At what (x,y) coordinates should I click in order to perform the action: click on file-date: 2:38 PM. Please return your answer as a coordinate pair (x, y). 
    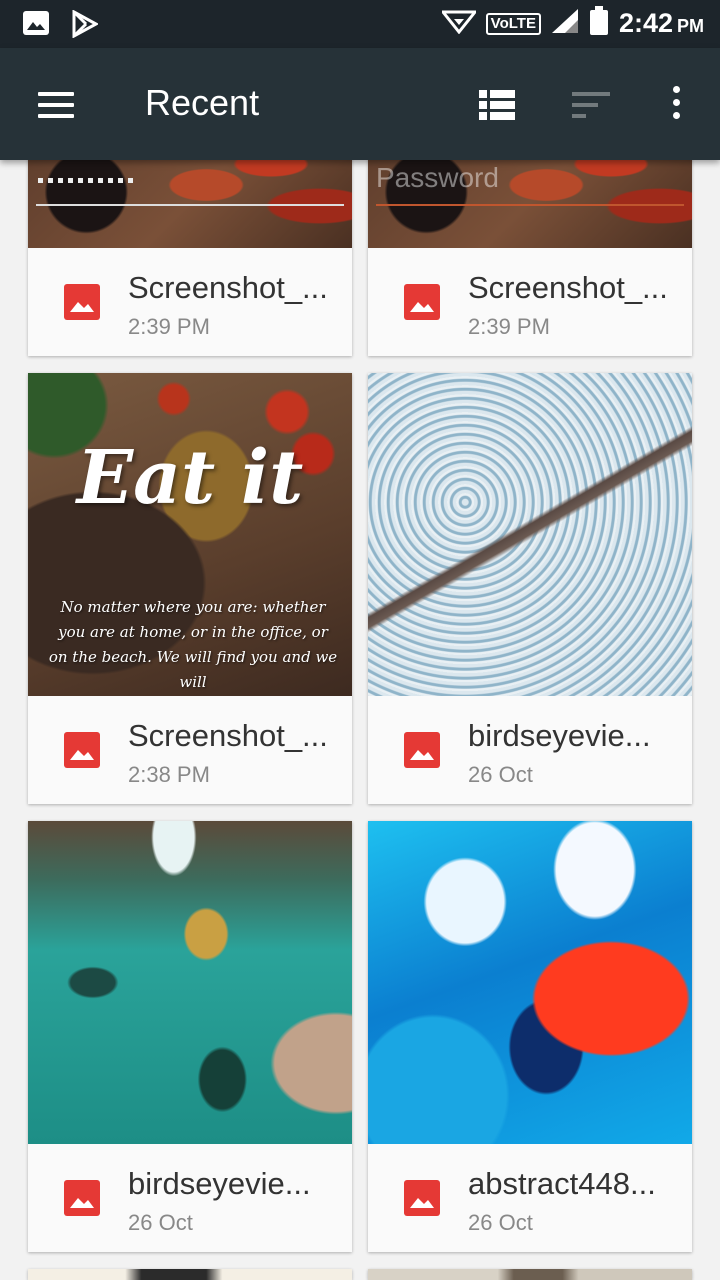
    Looking at the image, I should click on (169, 774).